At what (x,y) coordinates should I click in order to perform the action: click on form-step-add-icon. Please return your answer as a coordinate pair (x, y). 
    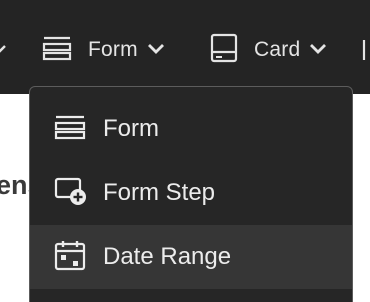
    Looking at the image, I should click on (71, 193).